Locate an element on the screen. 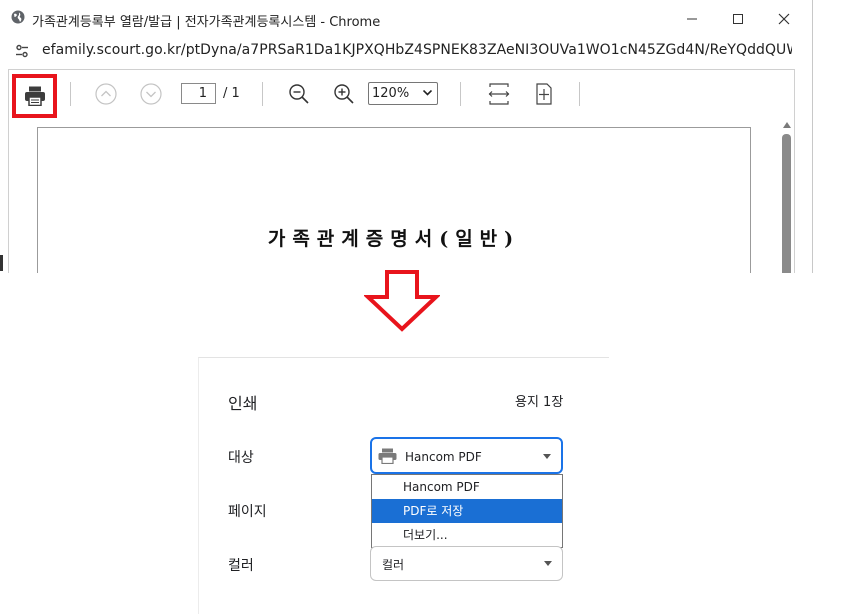  color-label: 컬러 is located at coordinates (241, 566).